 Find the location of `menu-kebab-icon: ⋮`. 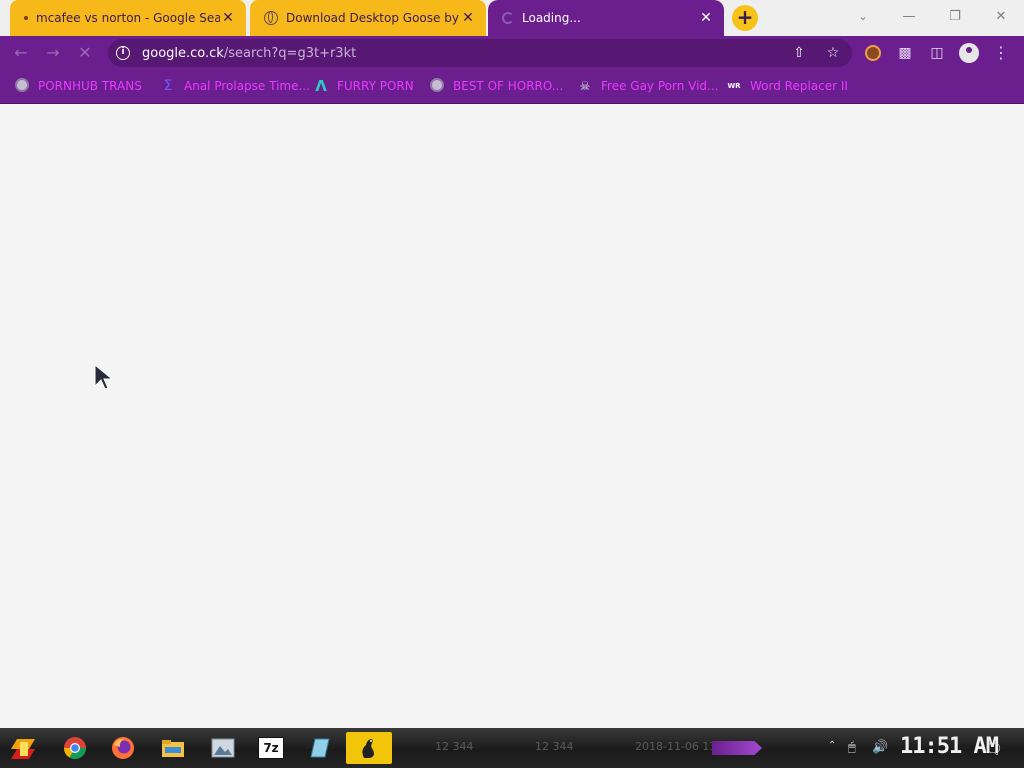

menu-kebab-icon: ⋮ is located at coordinates (1001, 53).